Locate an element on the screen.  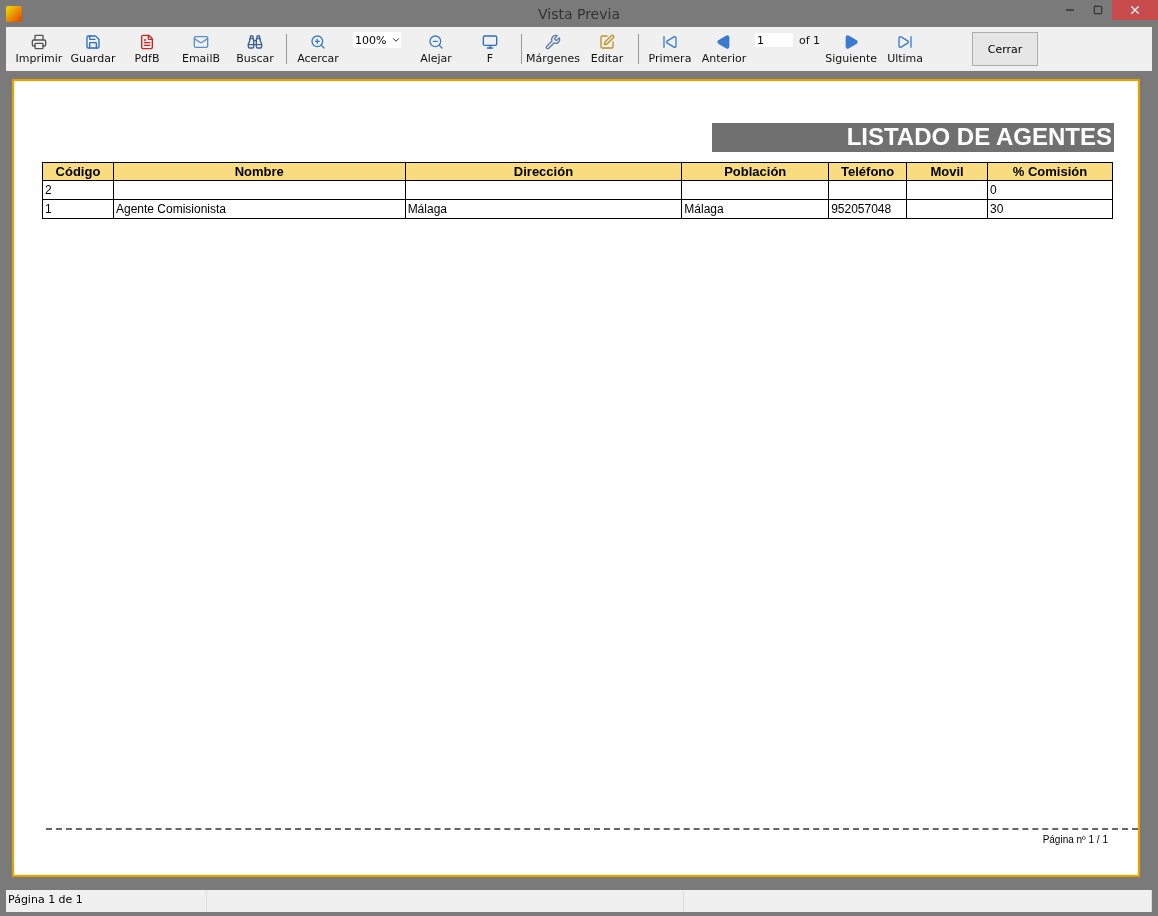
zoom-out-icon is located at coordinates (436, 41).